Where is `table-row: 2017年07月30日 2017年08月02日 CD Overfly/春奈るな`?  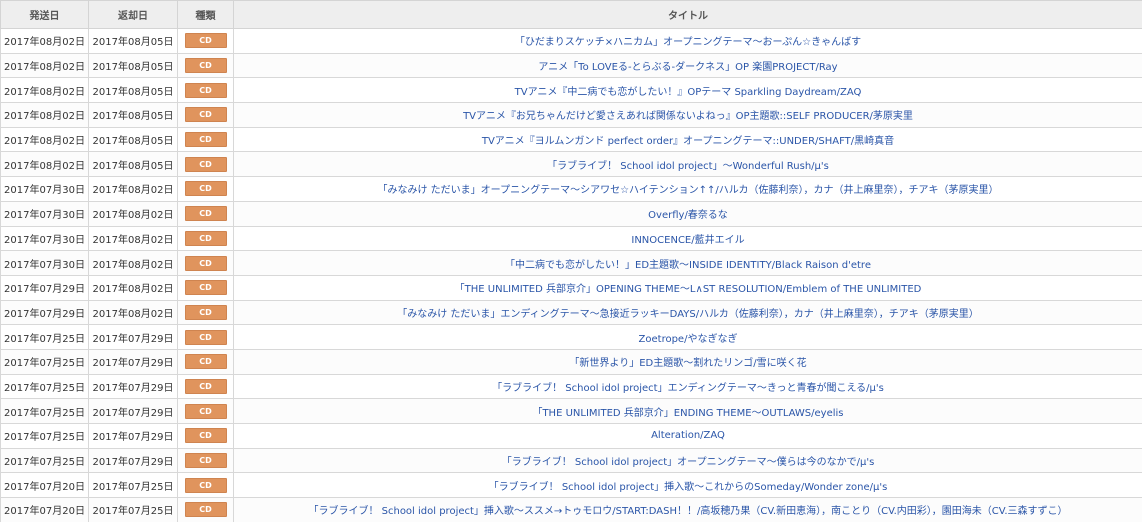 table-row: 2017年07月30日 2017年08月02日 CD Overfly/春奈るな is located at coordinates (571, 213).